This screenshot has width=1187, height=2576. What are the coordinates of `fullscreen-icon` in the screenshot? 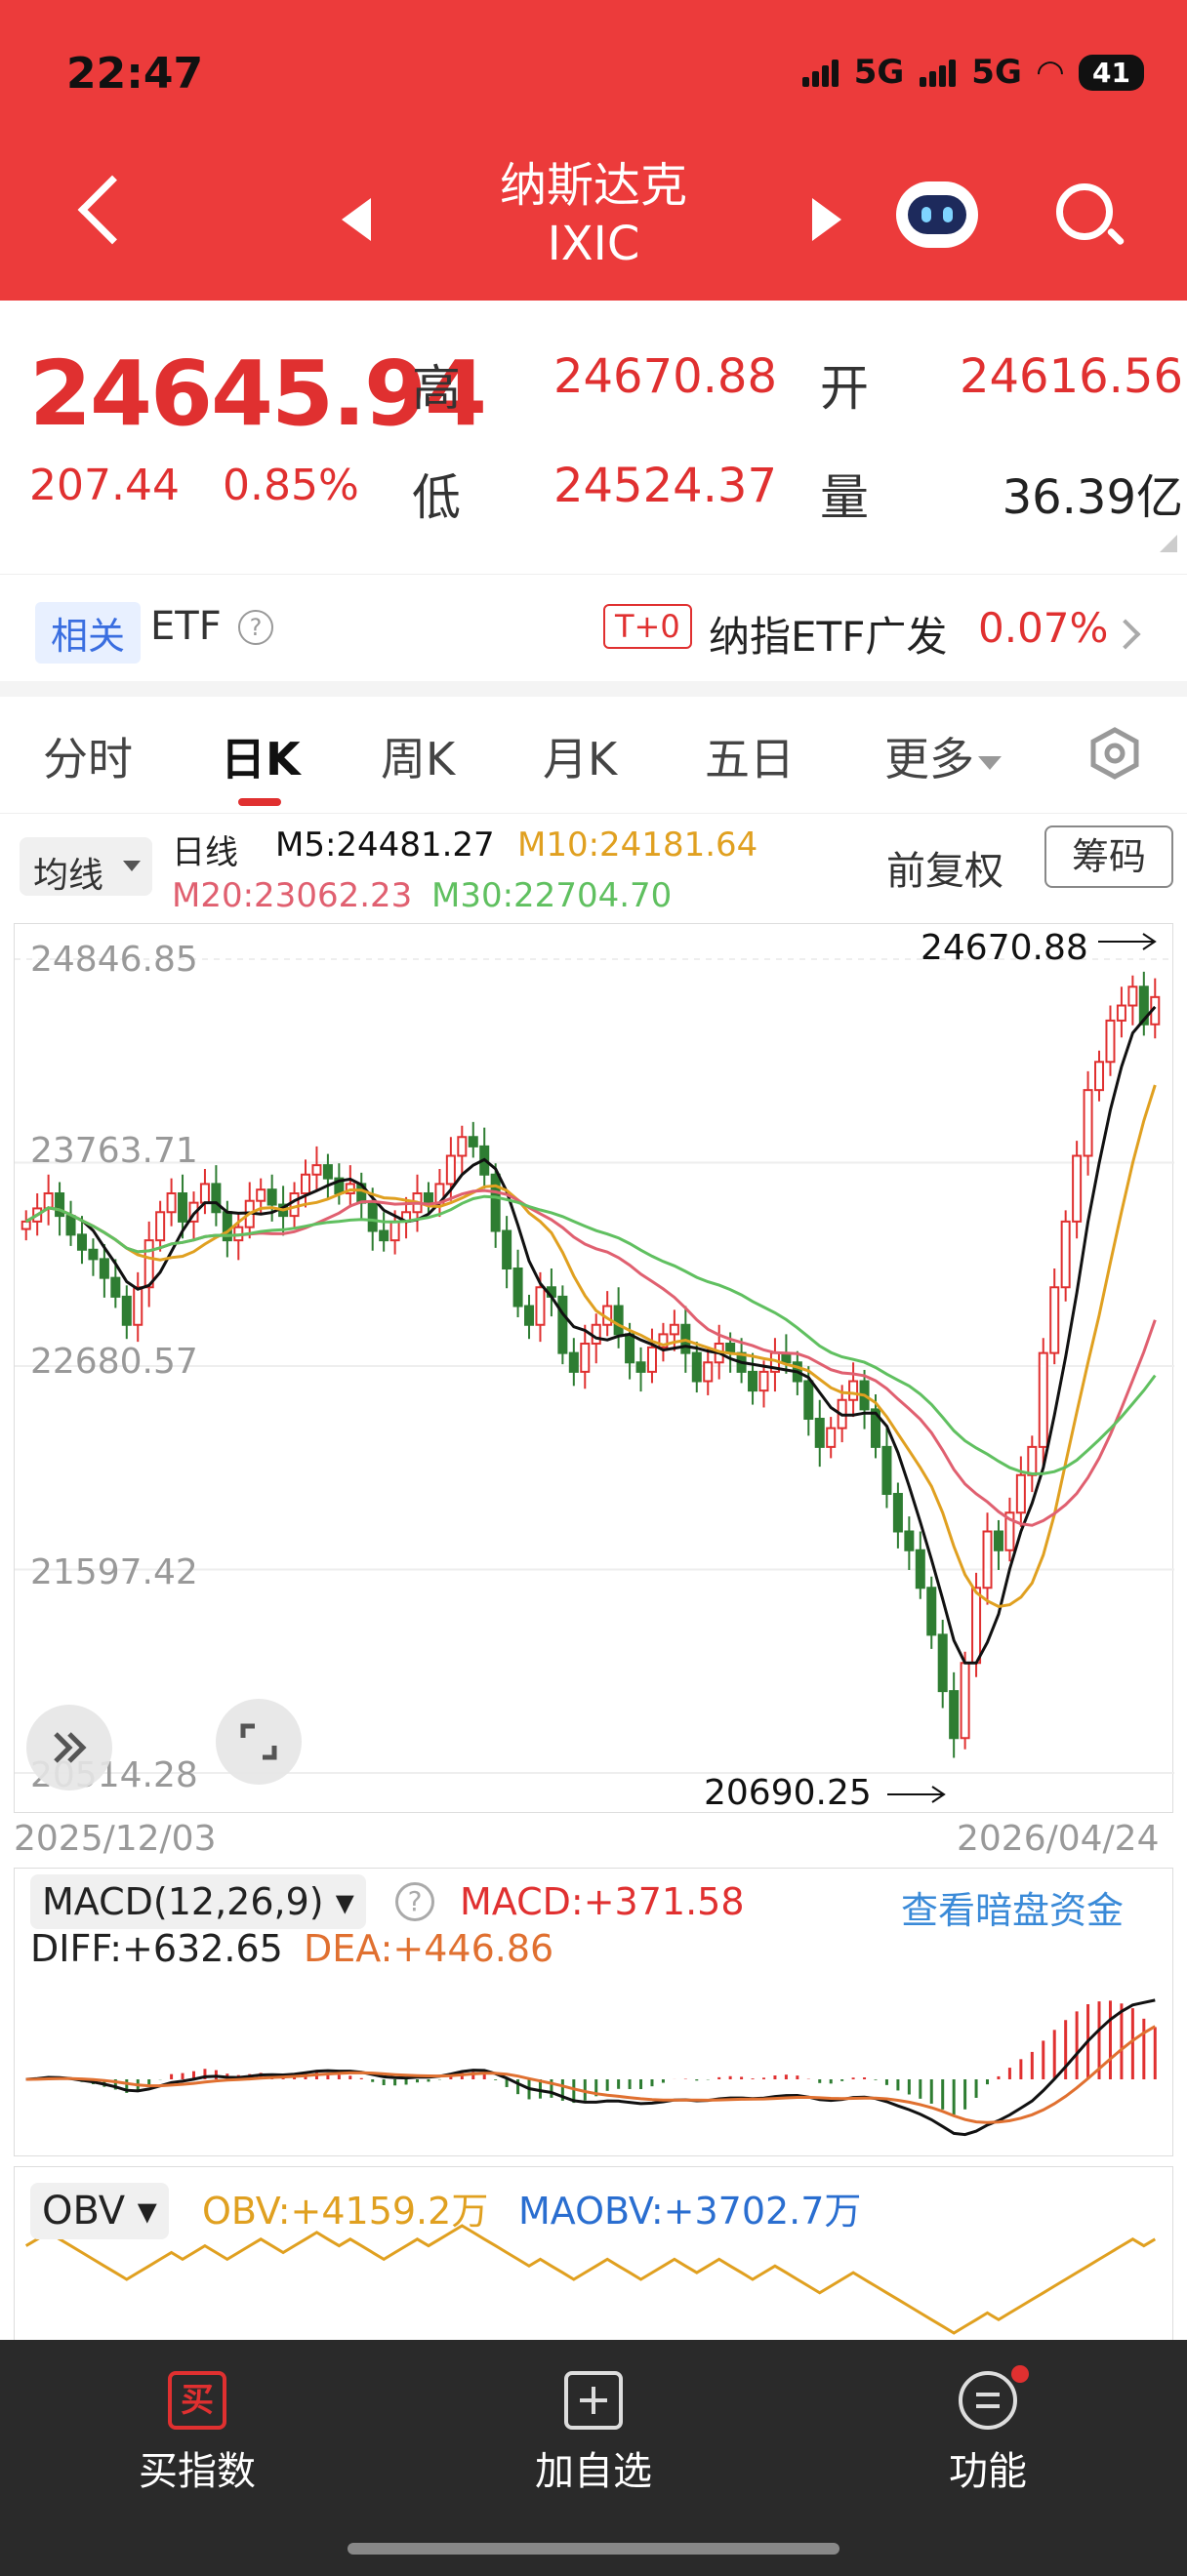 It's located at (259, 1742).